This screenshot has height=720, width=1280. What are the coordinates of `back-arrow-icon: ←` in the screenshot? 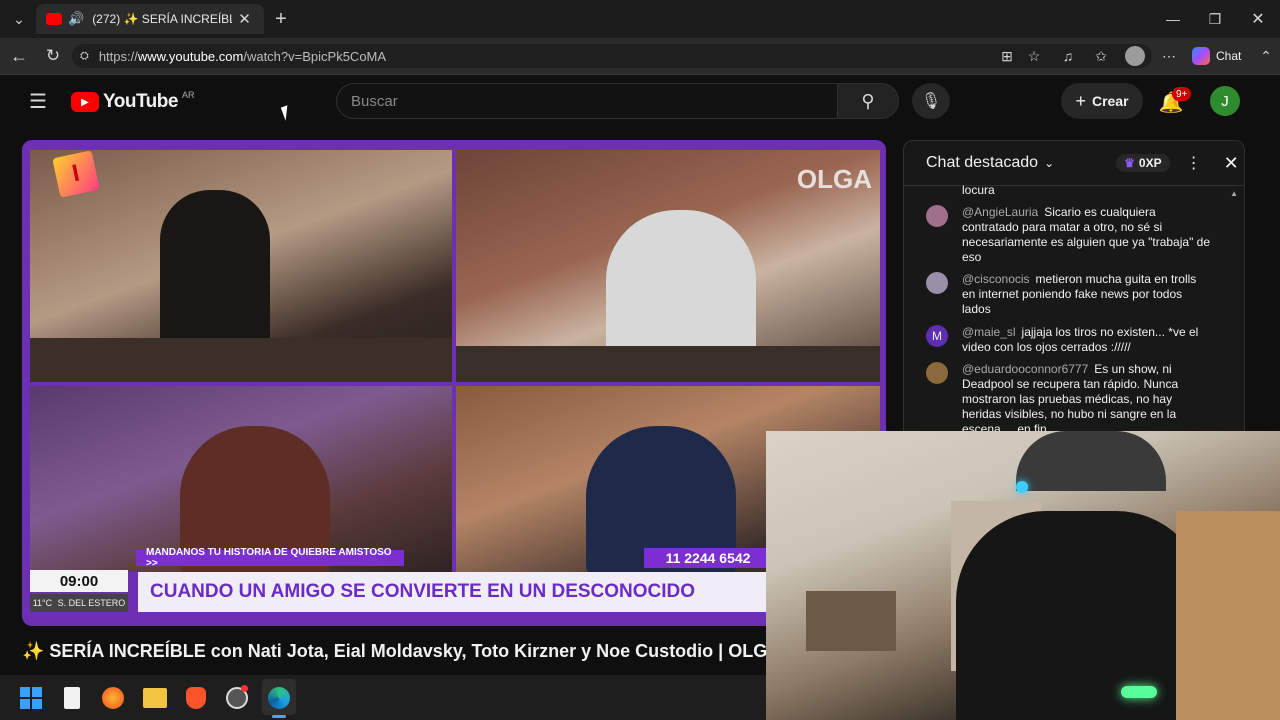 It's located at (19, 56).